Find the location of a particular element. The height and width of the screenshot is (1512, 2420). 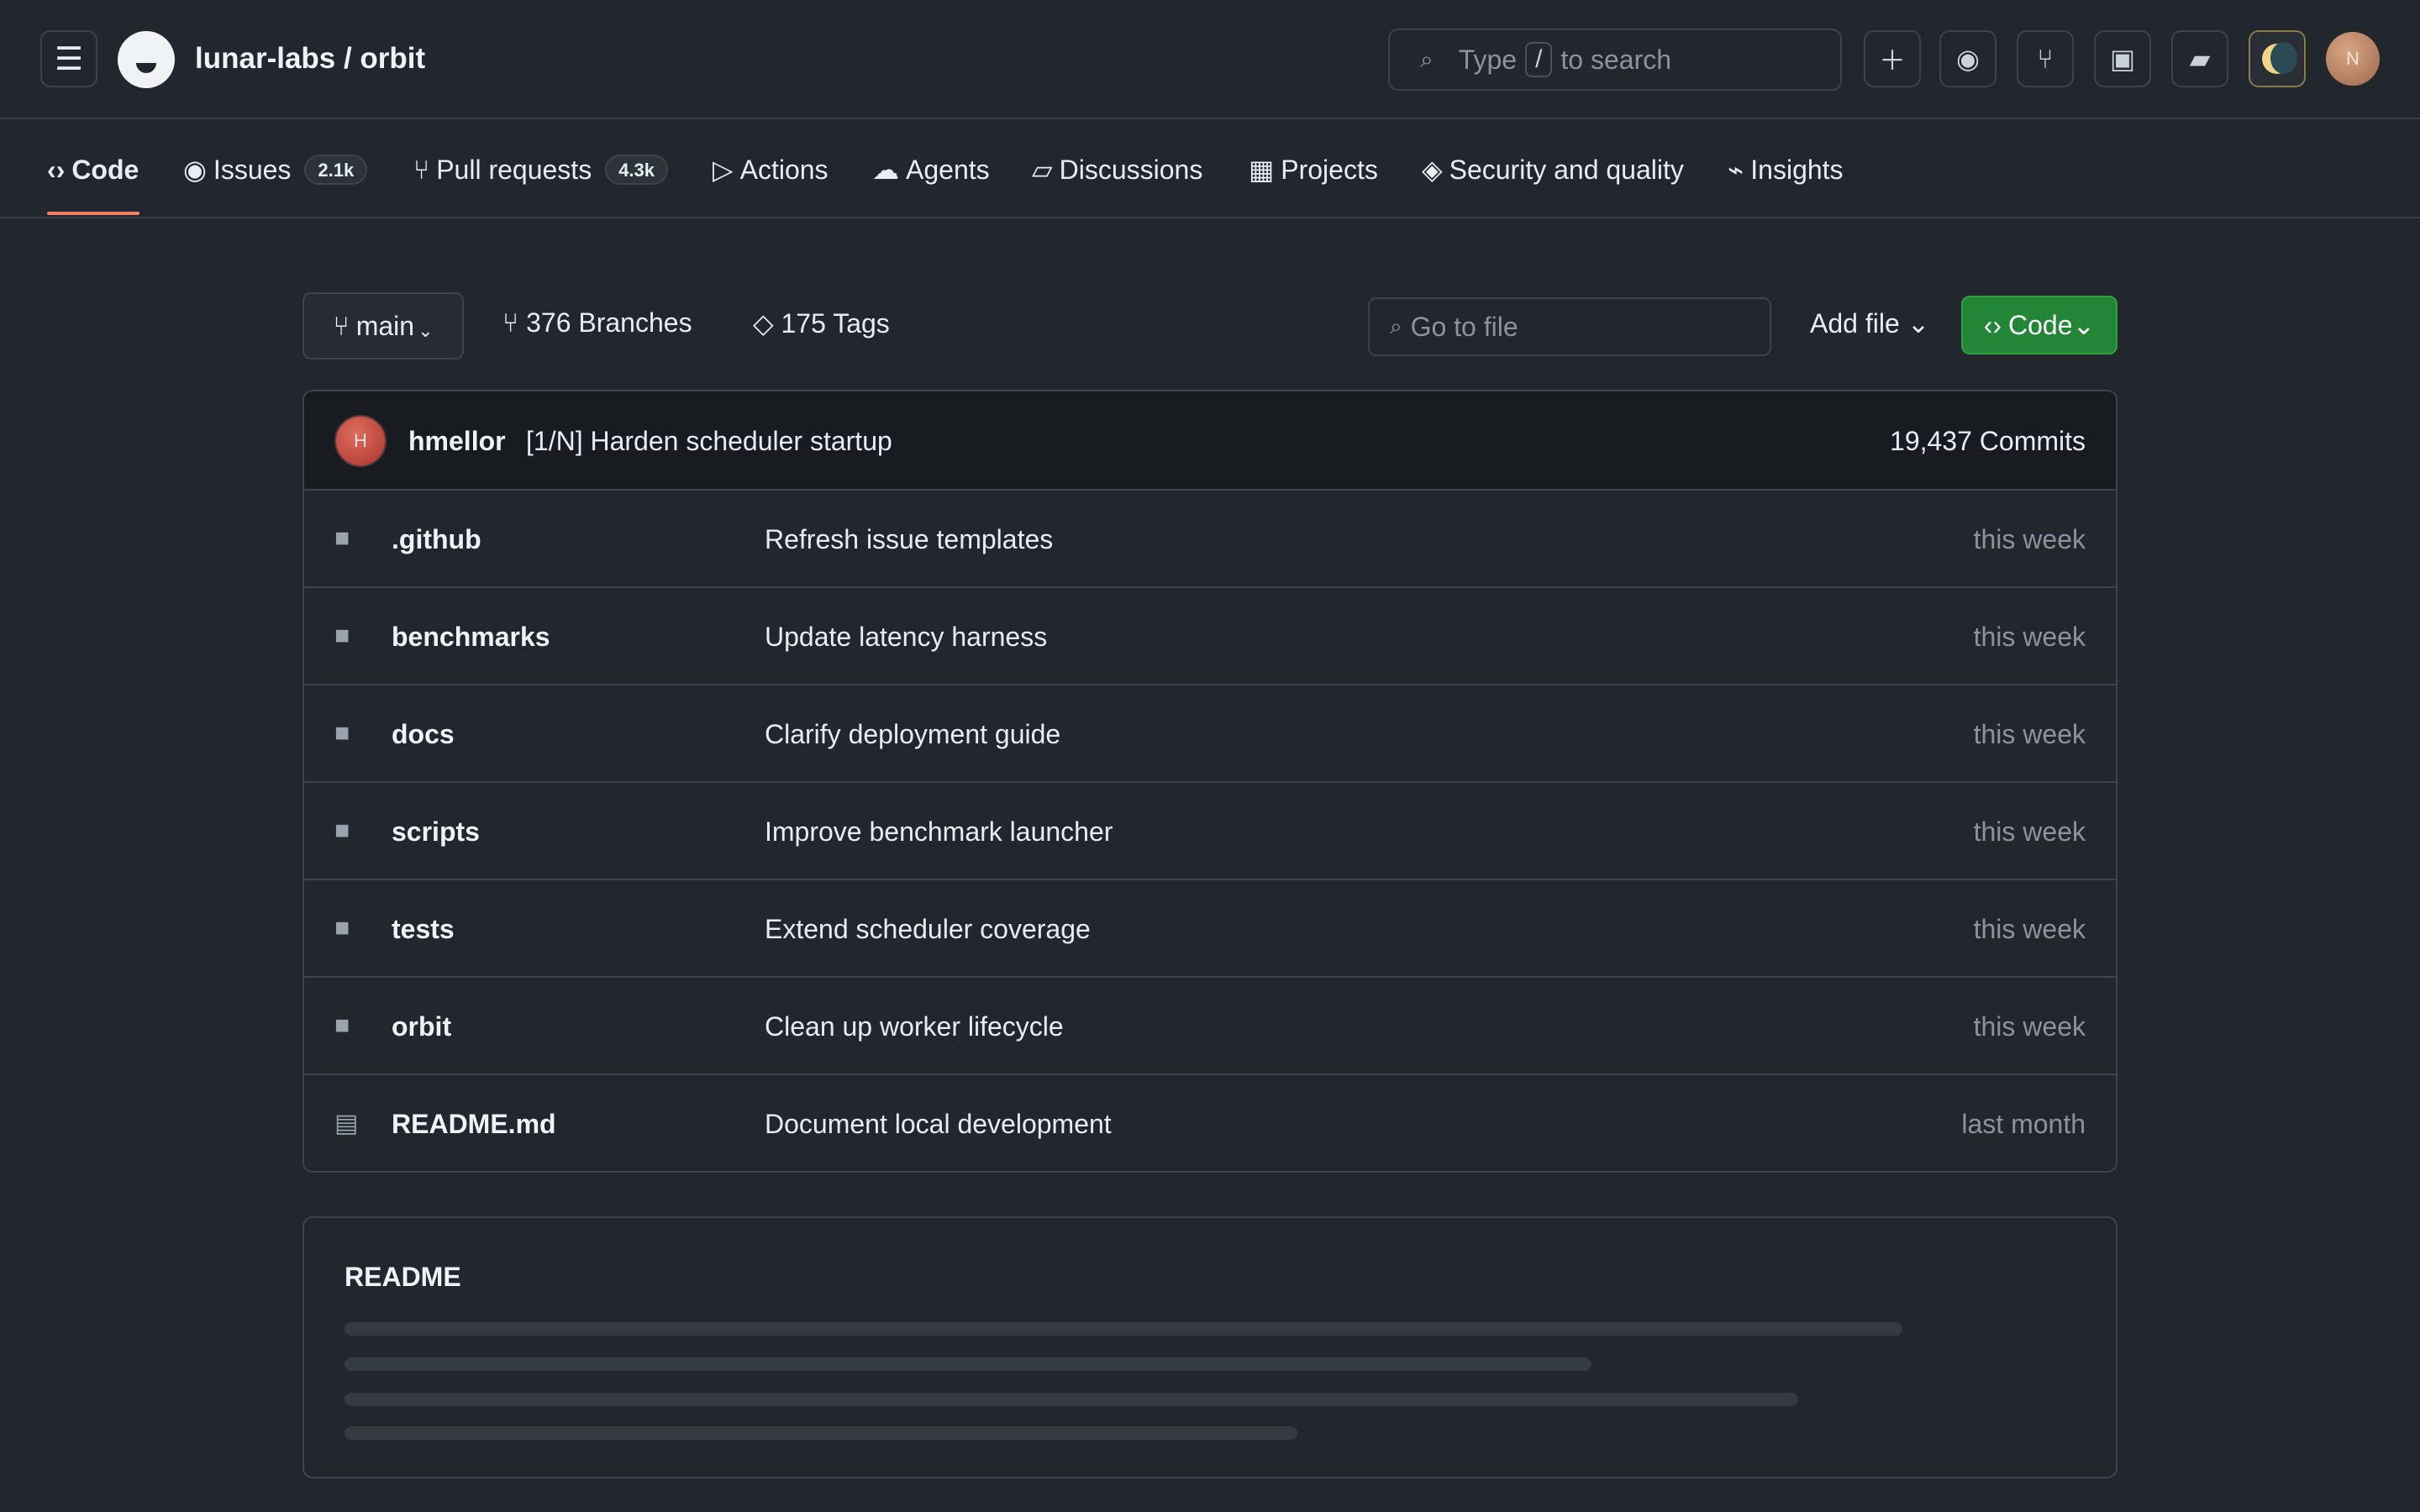

file-name: README.md is located at coordinates (474, 1124).